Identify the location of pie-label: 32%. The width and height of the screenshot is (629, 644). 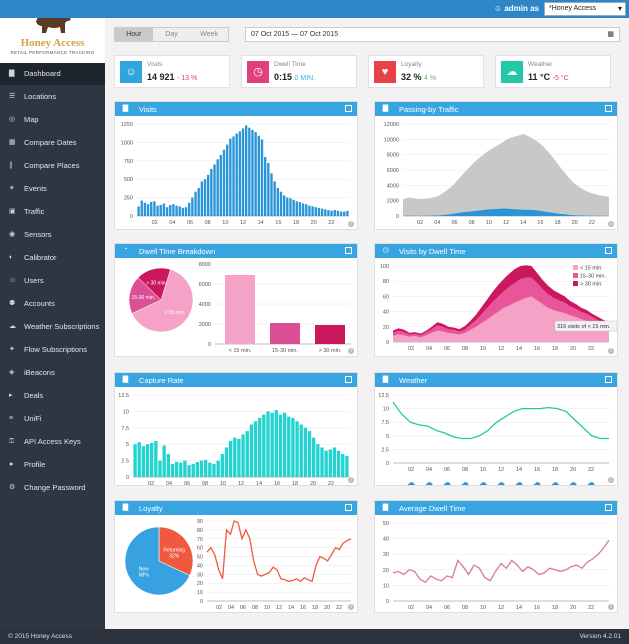
(174, 556).